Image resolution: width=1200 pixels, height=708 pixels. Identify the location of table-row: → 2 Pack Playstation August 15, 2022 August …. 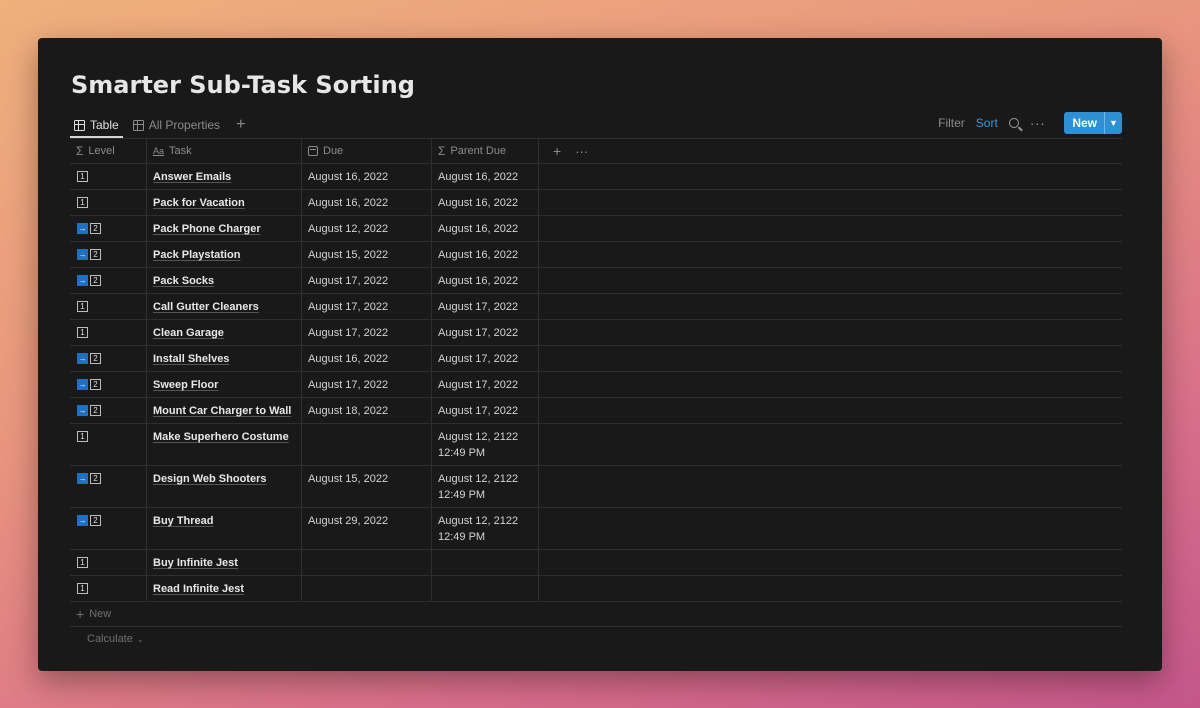
(596, 255).